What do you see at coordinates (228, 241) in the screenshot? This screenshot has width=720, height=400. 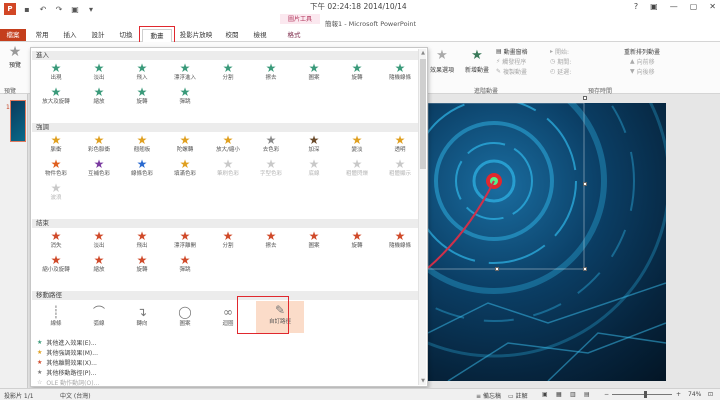 I see `exit-effect: ★ 分割` at bounding box center [228, 241].